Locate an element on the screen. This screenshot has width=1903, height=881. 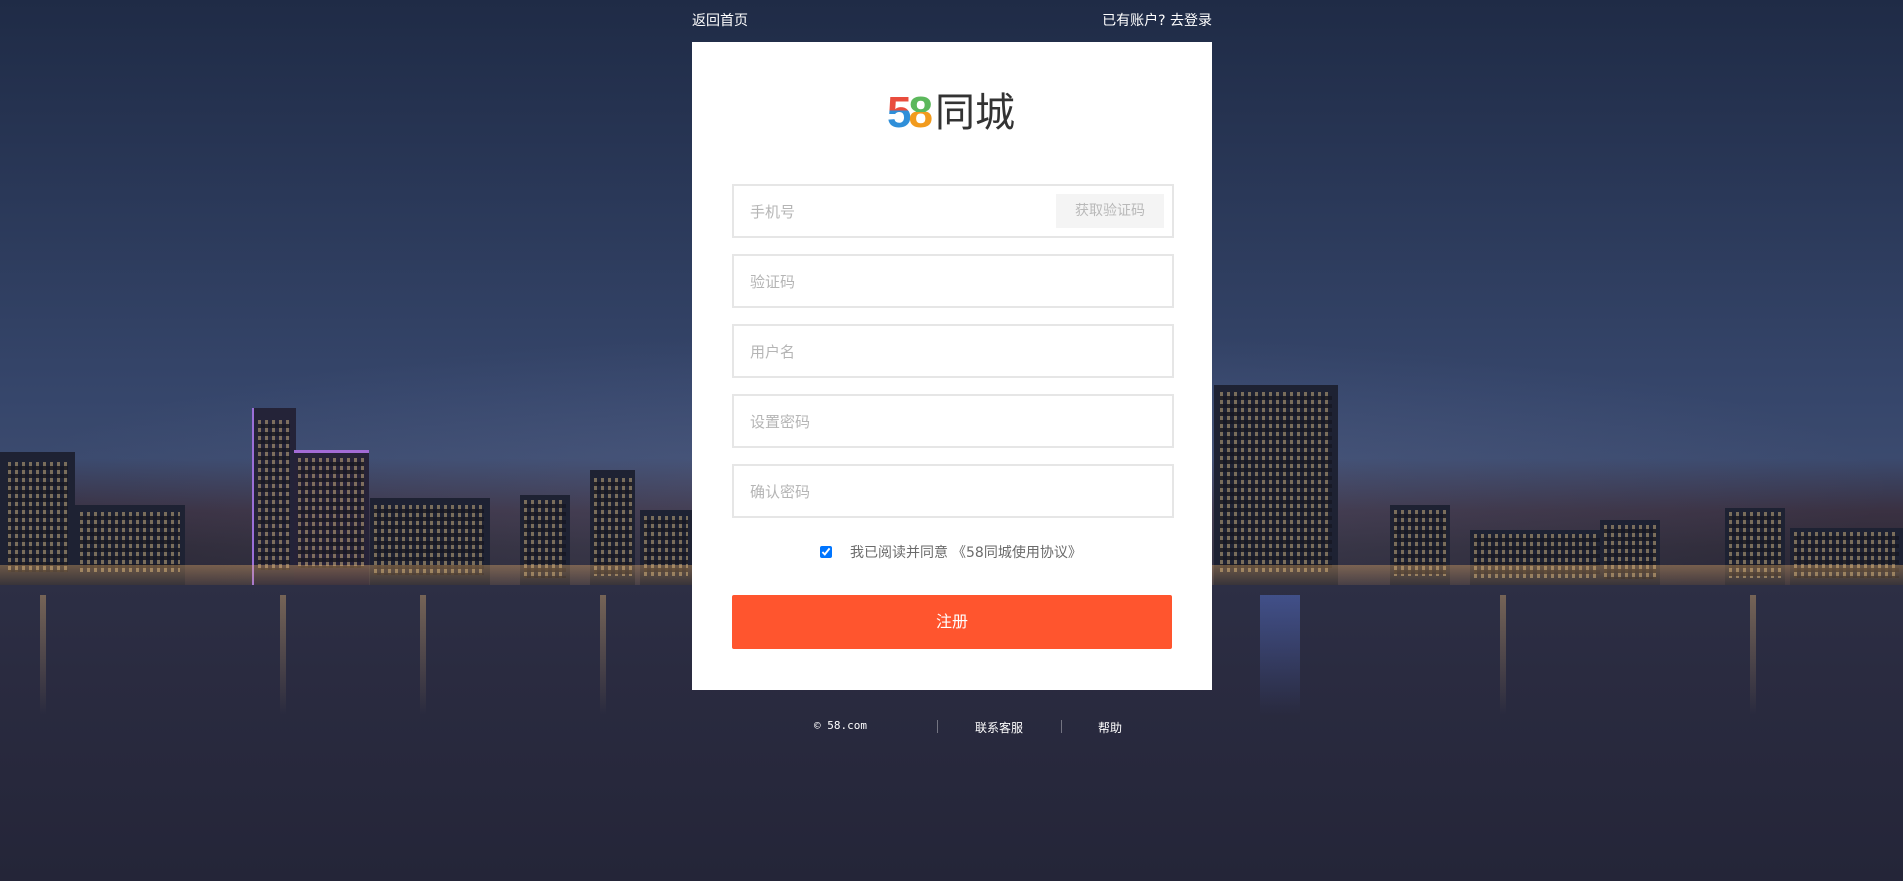
phone-input is located at coordinates (900, 212).